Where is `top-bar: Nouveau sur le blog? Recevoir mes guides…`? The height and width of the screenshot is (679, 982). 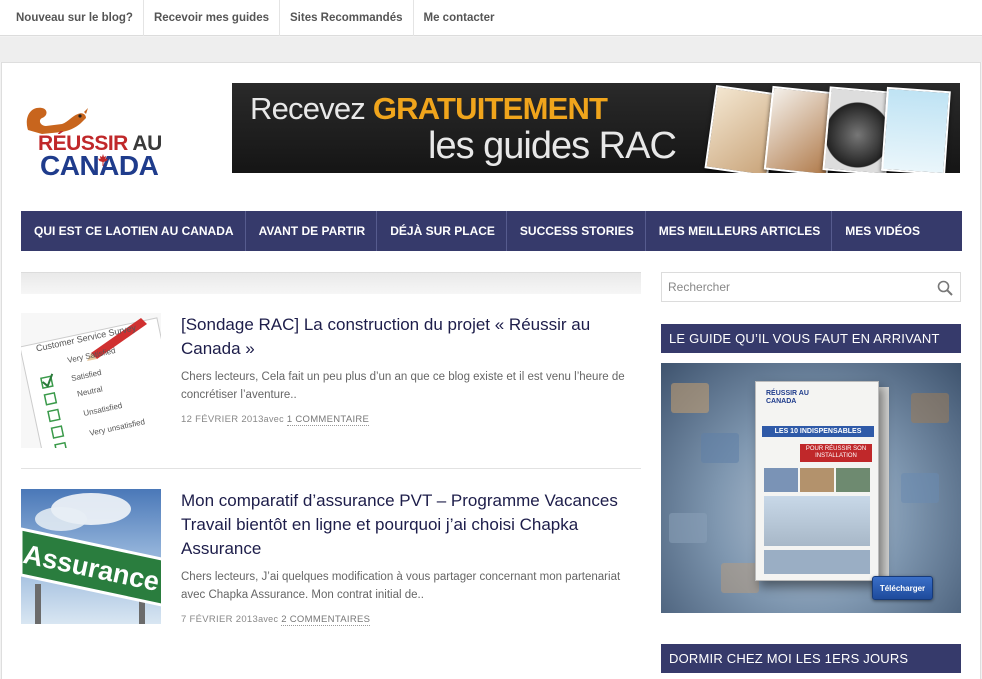 top-bar: Nouveau sur le blog? Recevoir mes guides… is located at coordinates (491, 18).